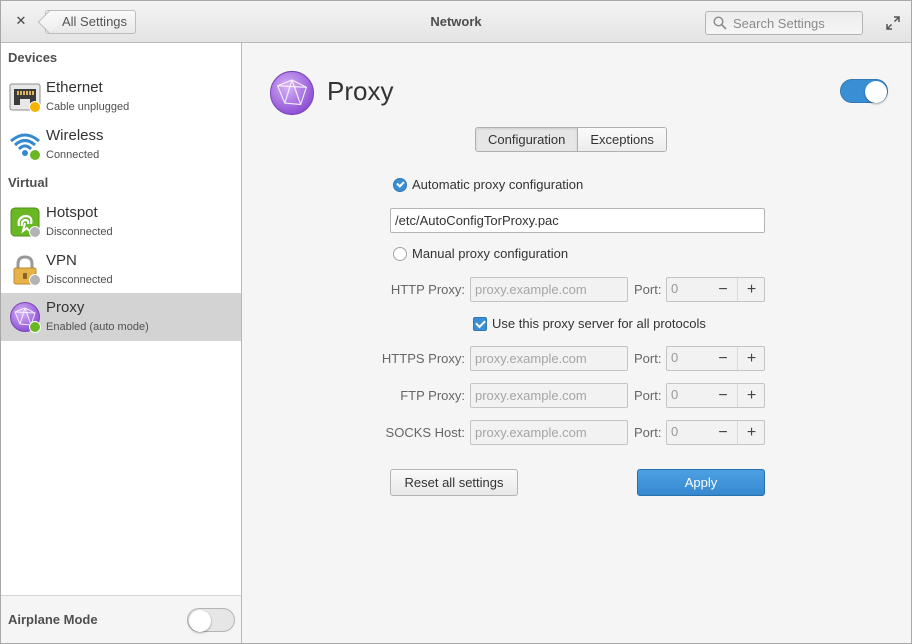  Describe the element at coordinates (527, 139) in the screenshot. I see `tab-configuration: Configuration` at that location.